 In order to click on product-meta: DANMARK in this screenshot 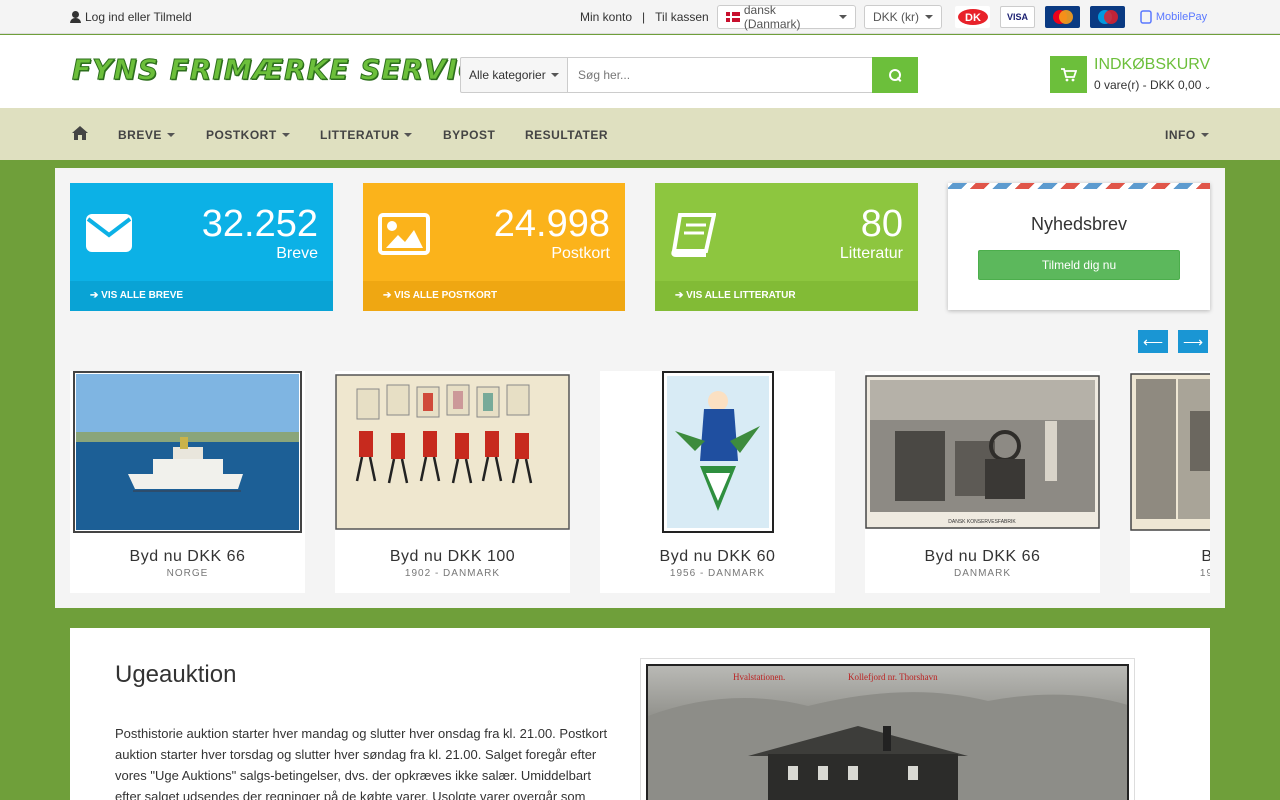, I will do `click(982, 573)`.